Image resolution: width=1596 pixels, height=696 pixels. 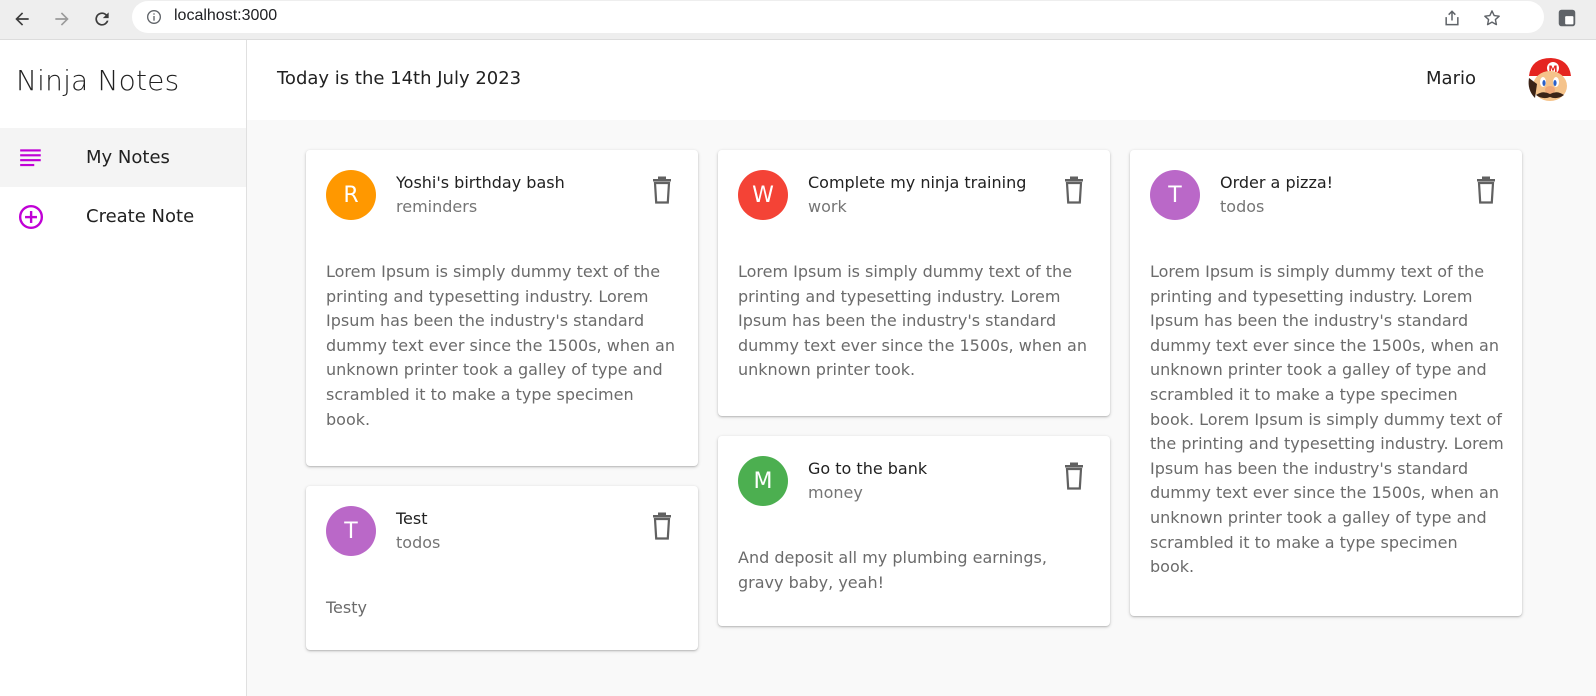 I want to click on user-name: Mario, so click(x=1451, y=78).